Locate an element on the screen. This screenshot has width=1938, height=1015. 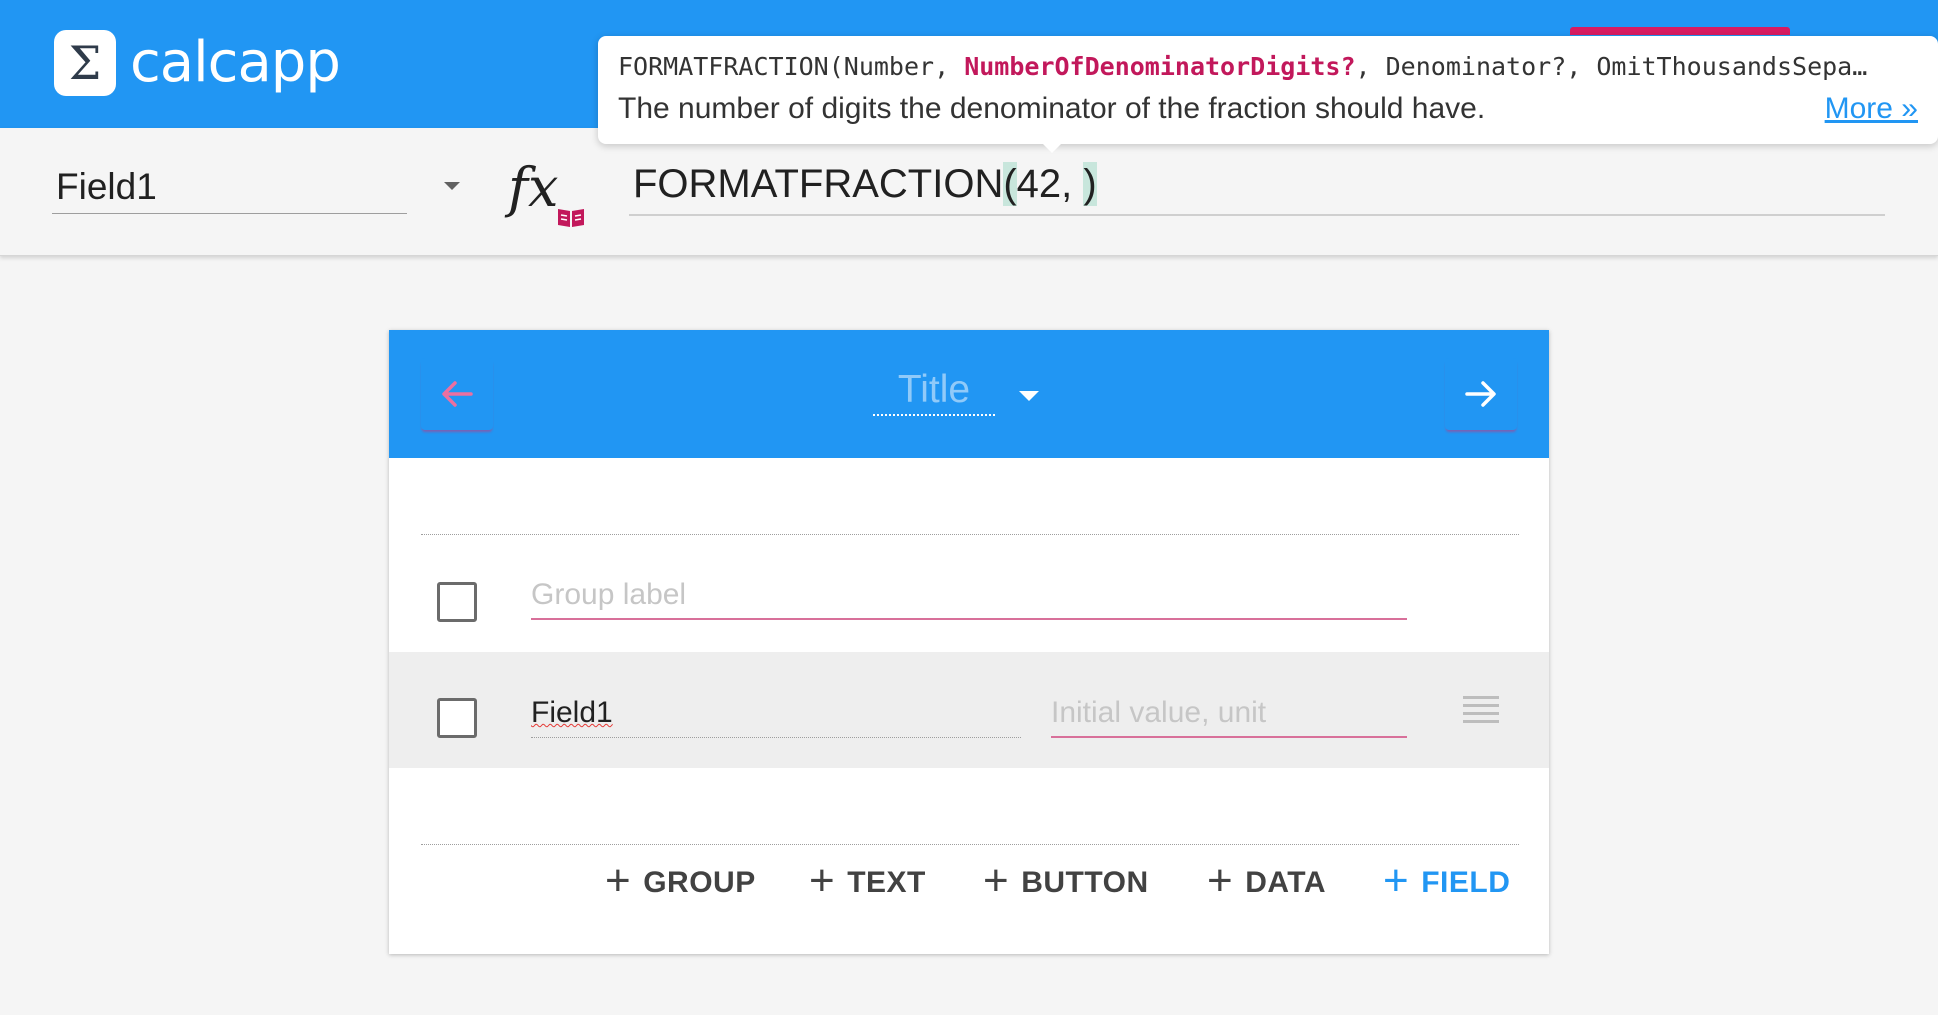
tooltip-arrow is located at coordinates (1052, 147).